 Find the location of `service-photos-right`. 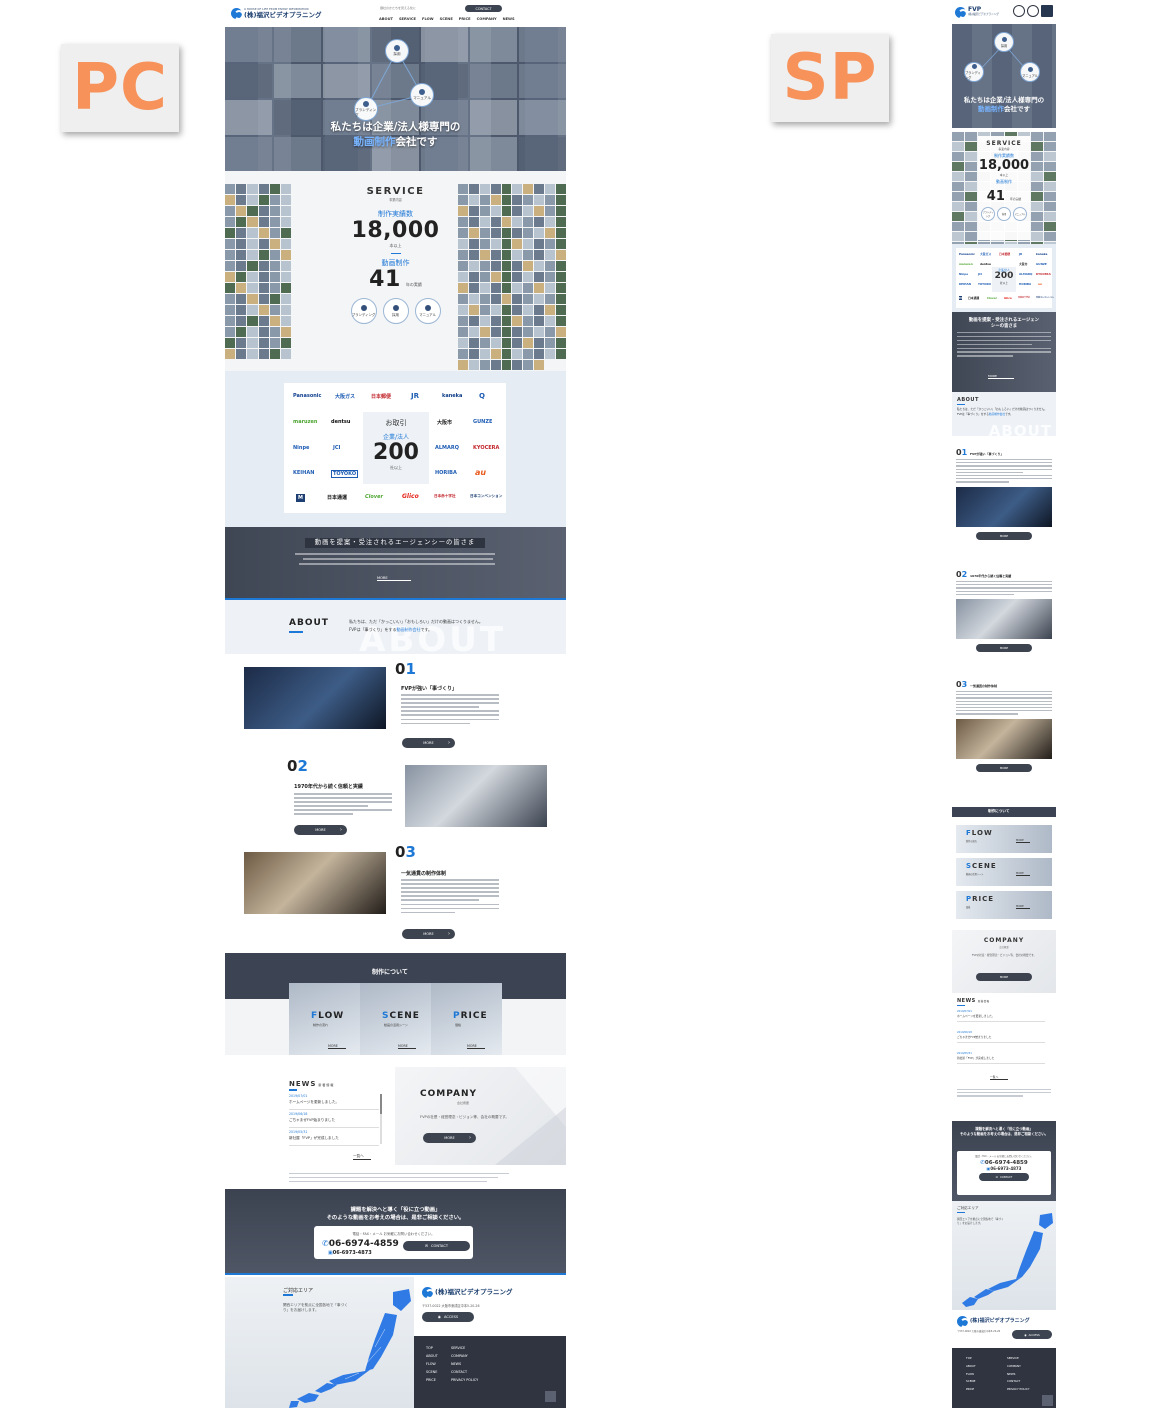

service-photos-right is located at coordinates (512, 277).